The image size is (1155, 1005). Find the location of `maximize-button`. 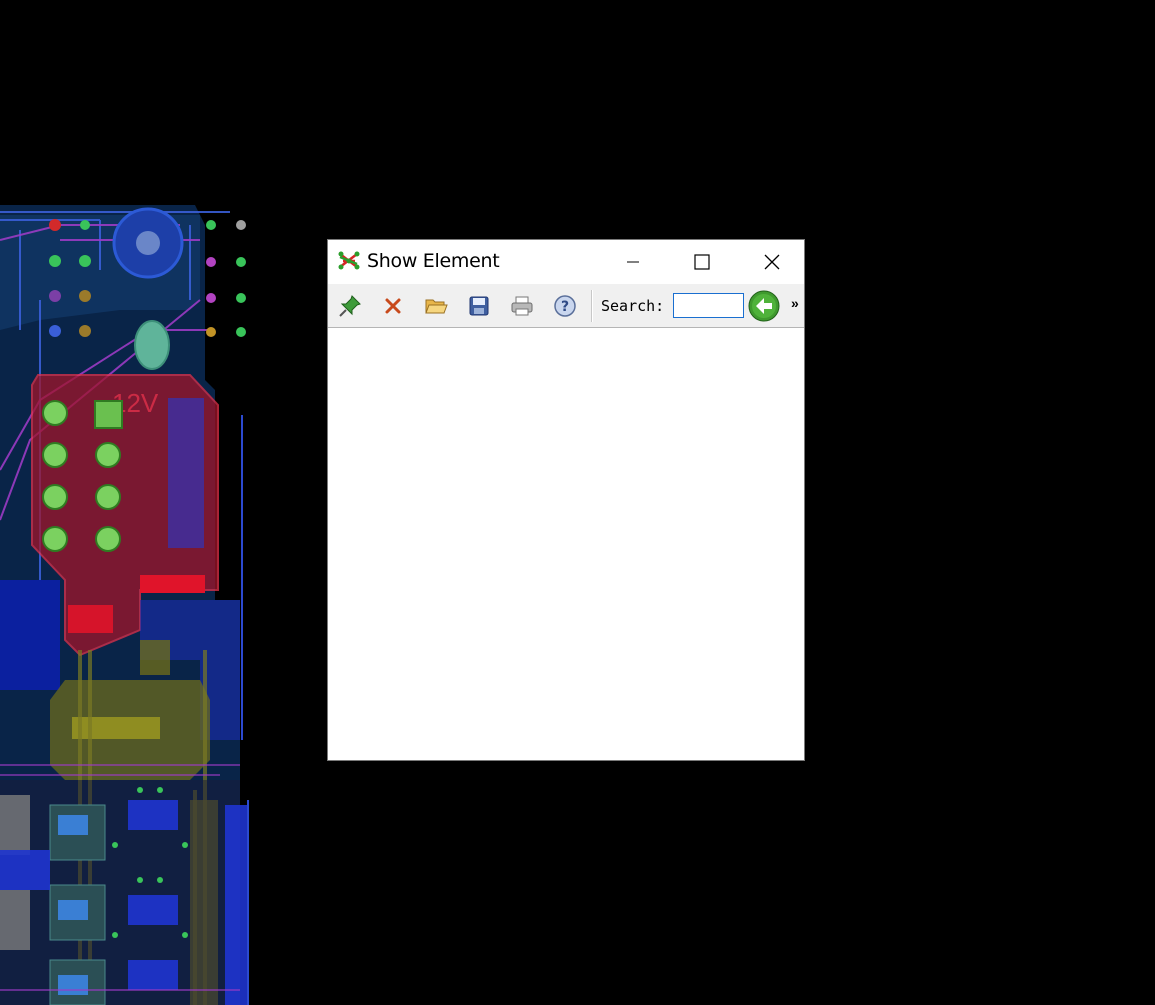

maximize-button is located at coordinates (702, 262).